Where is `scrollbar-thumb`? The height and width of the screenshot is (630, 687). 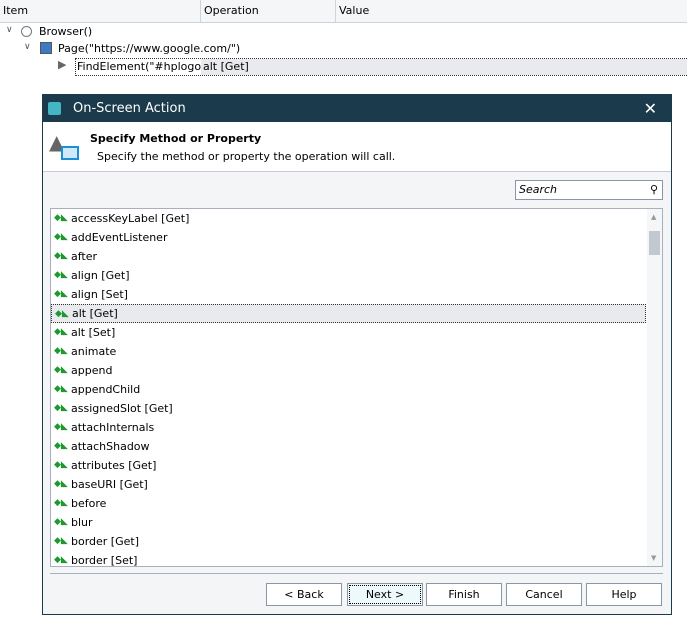 scrollbar-thumb is located at coordinates (654, 243).